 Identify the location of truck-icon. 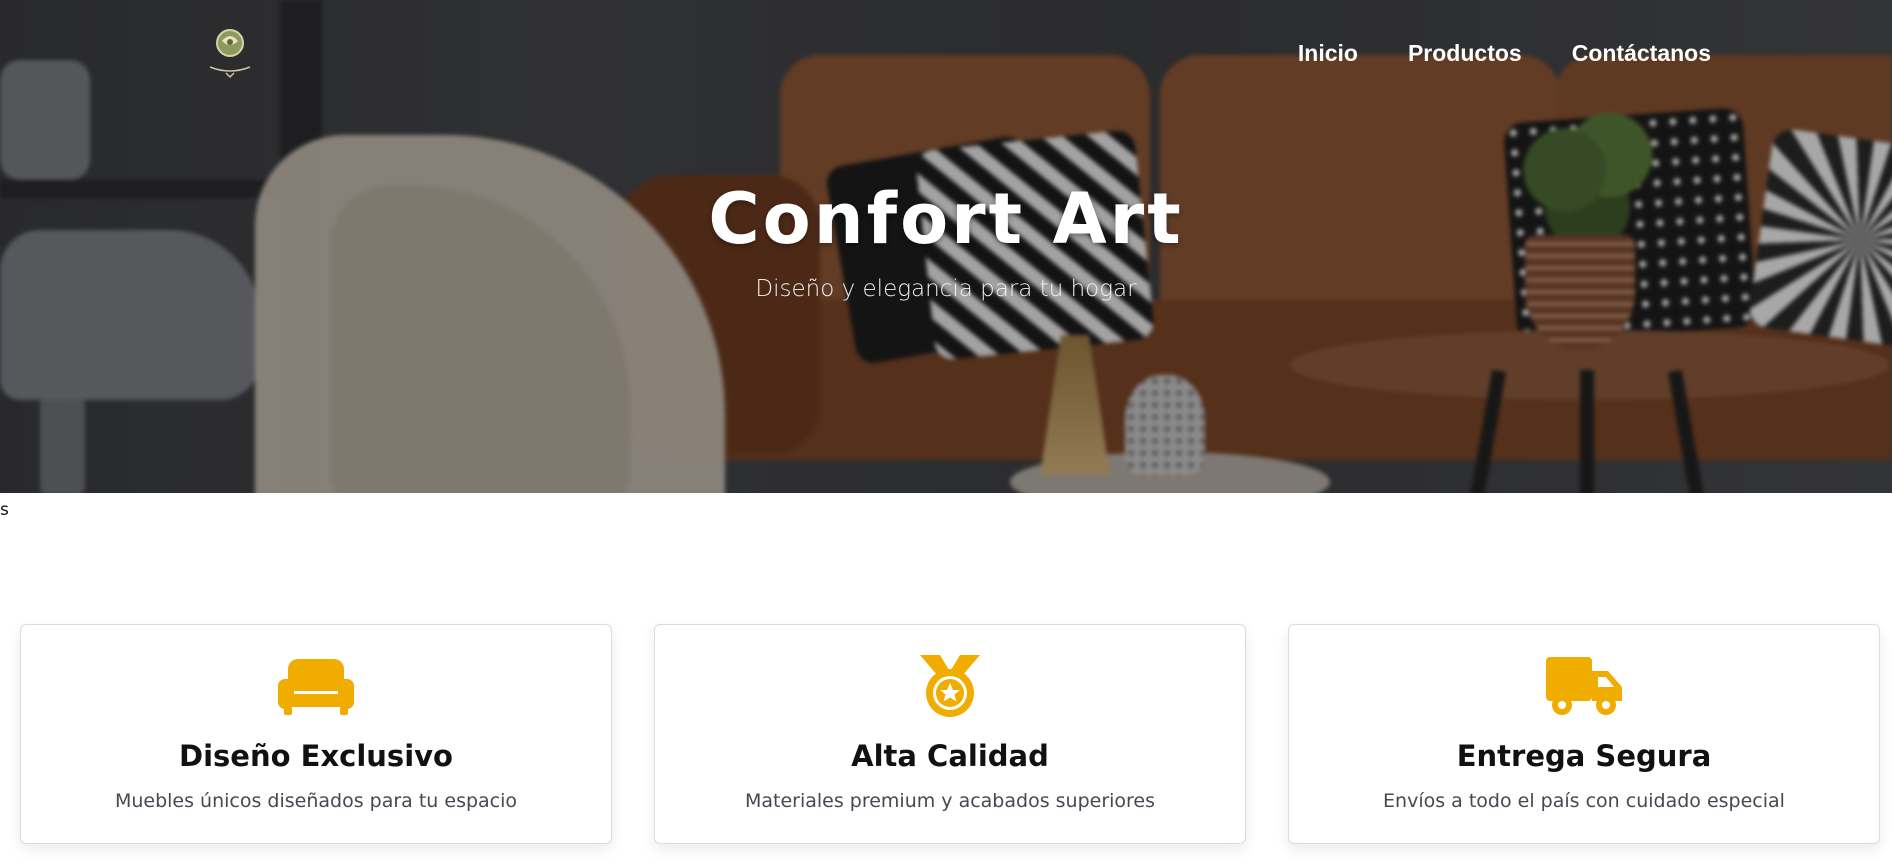
(1584, 686).